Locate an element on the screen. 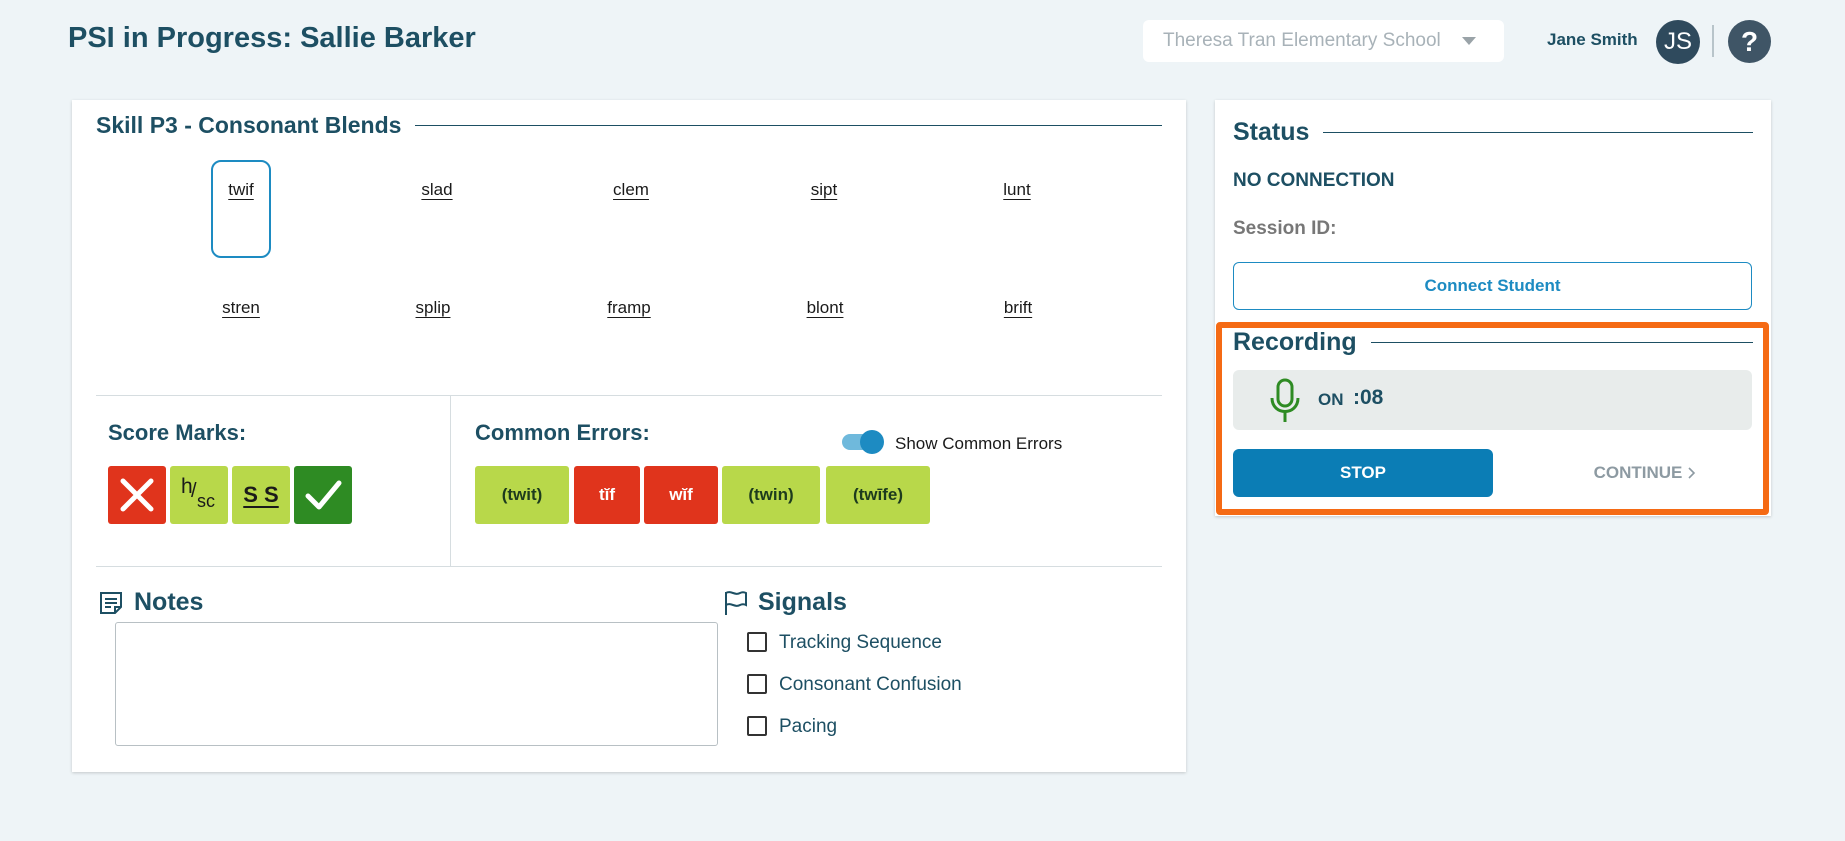 This screenshot has height=841, width=1845. word-text: brift is located at coordinates (1018, 307).